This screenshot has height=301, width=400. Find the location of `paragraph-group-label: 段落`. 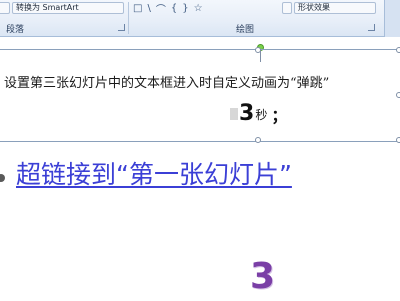

paragraph-group-label: 段落 is located at coordinates (15, 30).